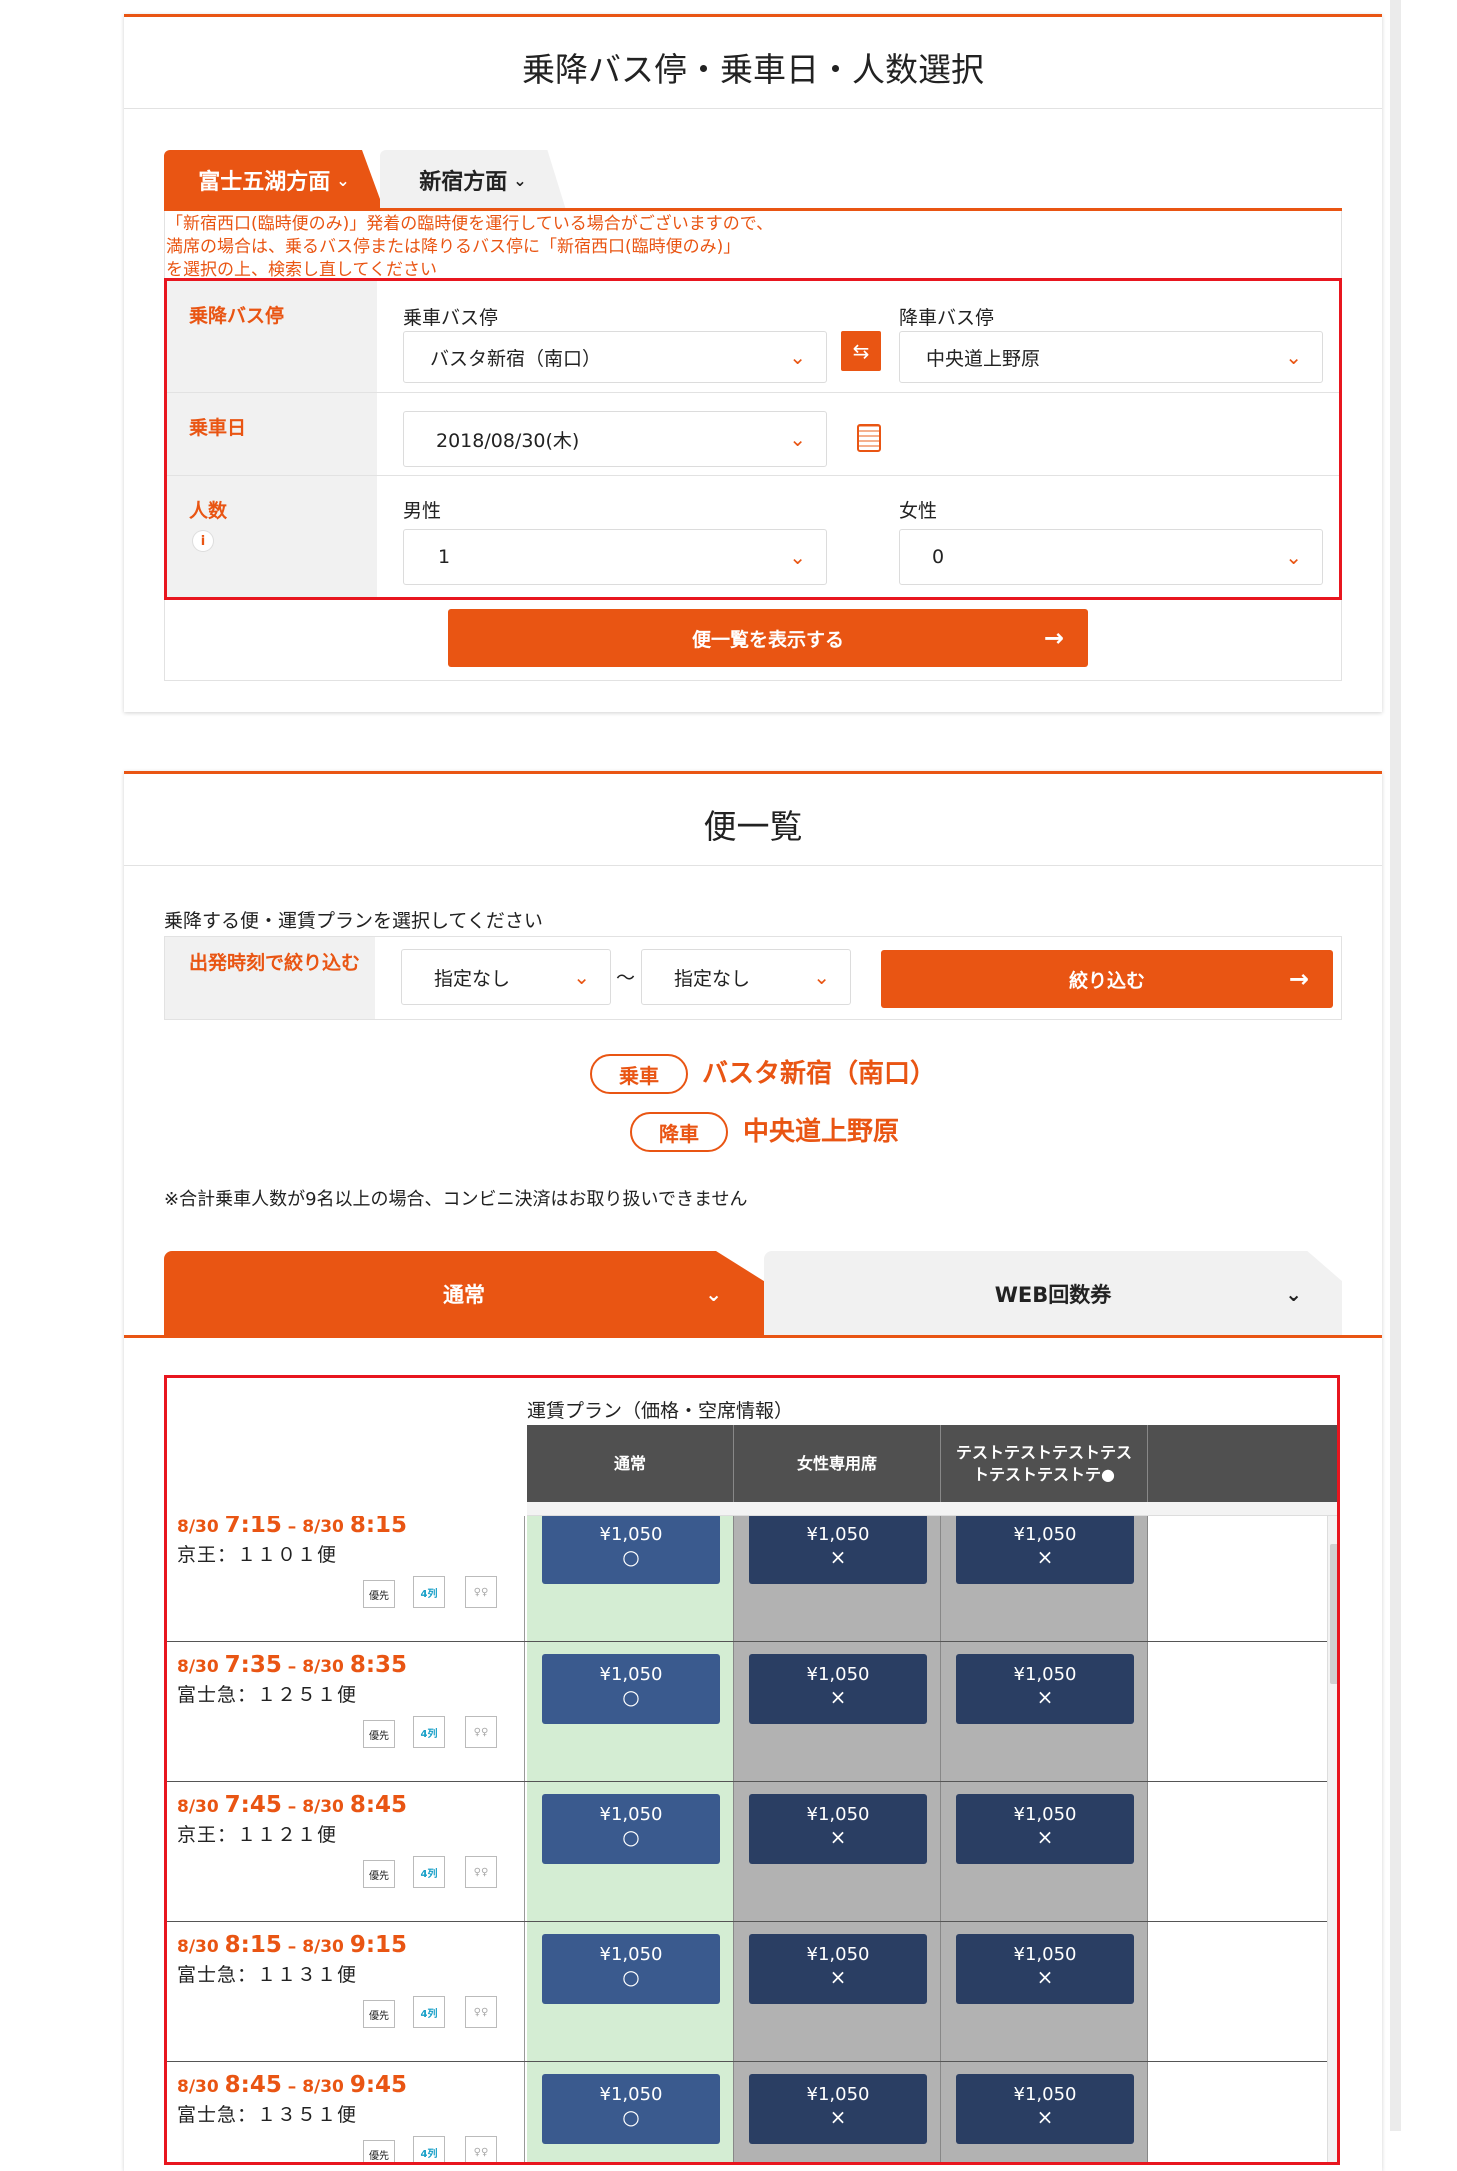  I want to click on date-value: 2018/08/30(木), so click(508, 440).